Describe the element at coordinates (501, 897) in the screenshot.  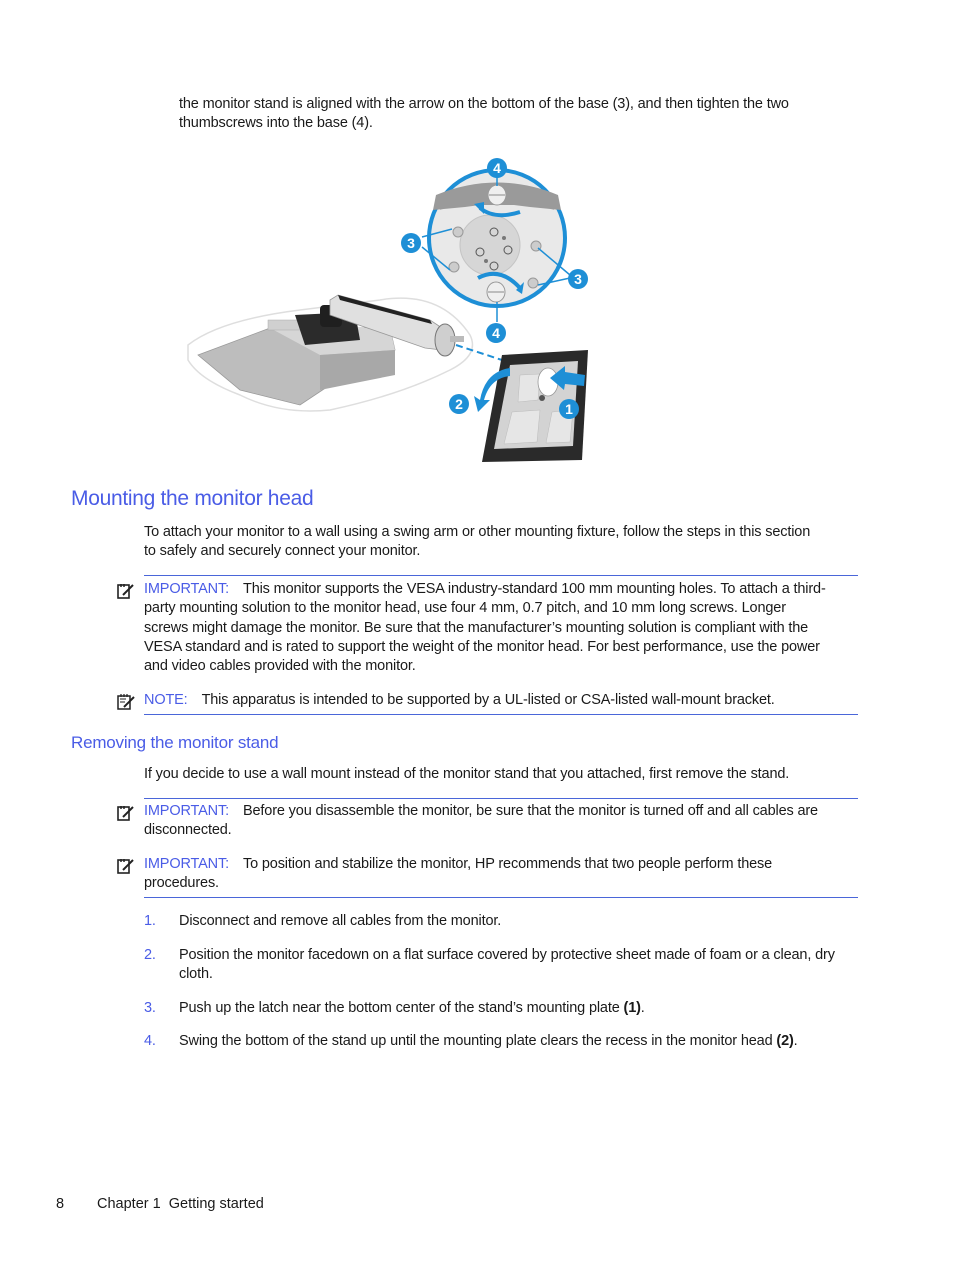
I see `important-rule-bottom` at that location.